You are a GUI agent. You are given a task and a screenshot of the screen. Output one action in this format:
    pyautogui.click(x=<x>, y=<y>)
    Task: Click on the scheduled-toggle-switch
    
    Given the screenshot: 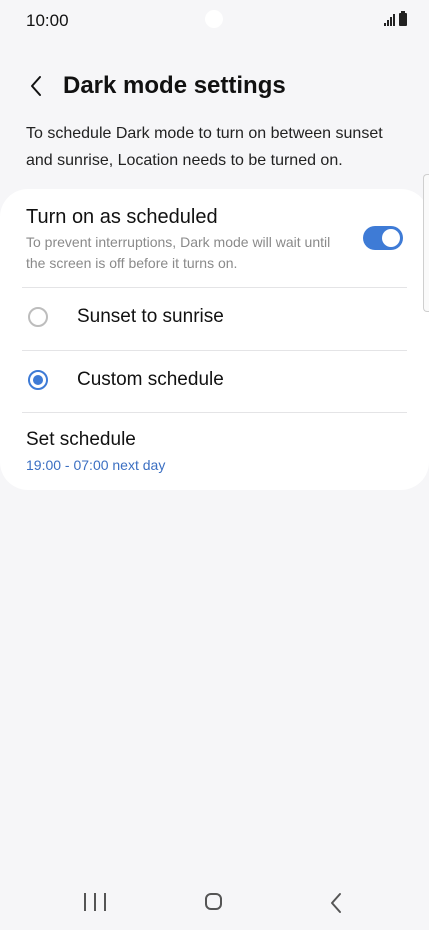 What is the action you would take?
    pyautogui.click(x=383, y=238)
    